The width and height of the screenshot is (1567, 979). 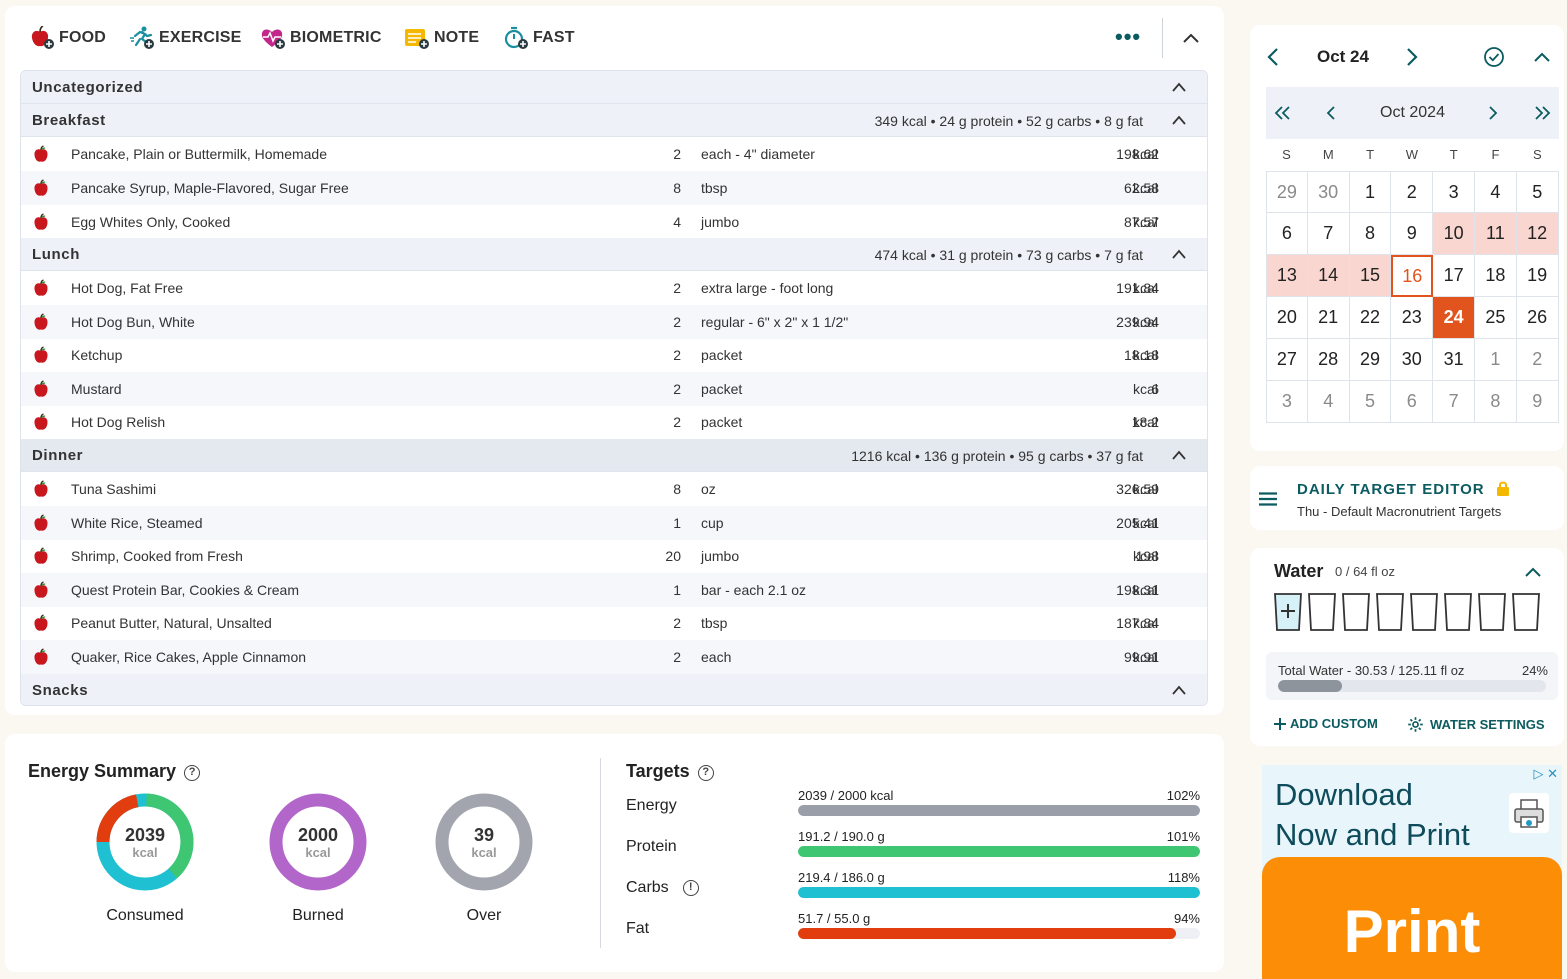 What do you see at coordinates (1412, 318) in the screenshot?
I see `calendar-day: 23` at bounding box center [1412, 318].